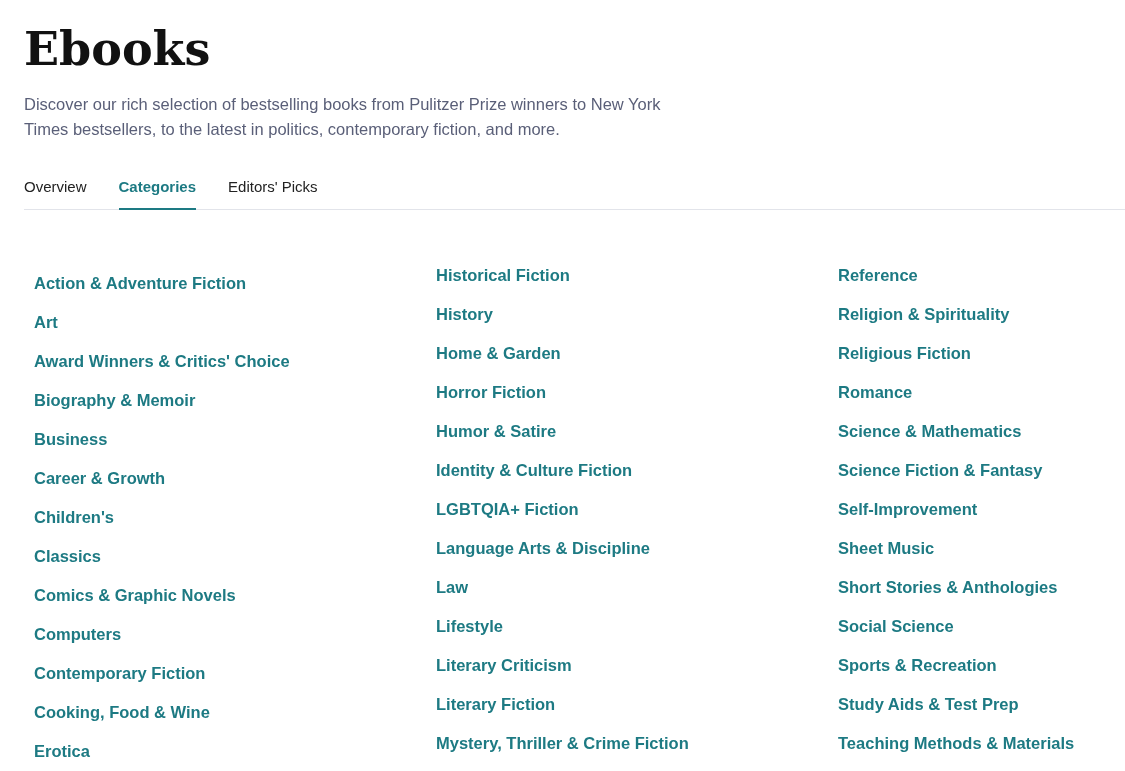  Describe the element at coordinates (503, 275) in the screenshot. I see `category-link: Historical Fiction` at that location.